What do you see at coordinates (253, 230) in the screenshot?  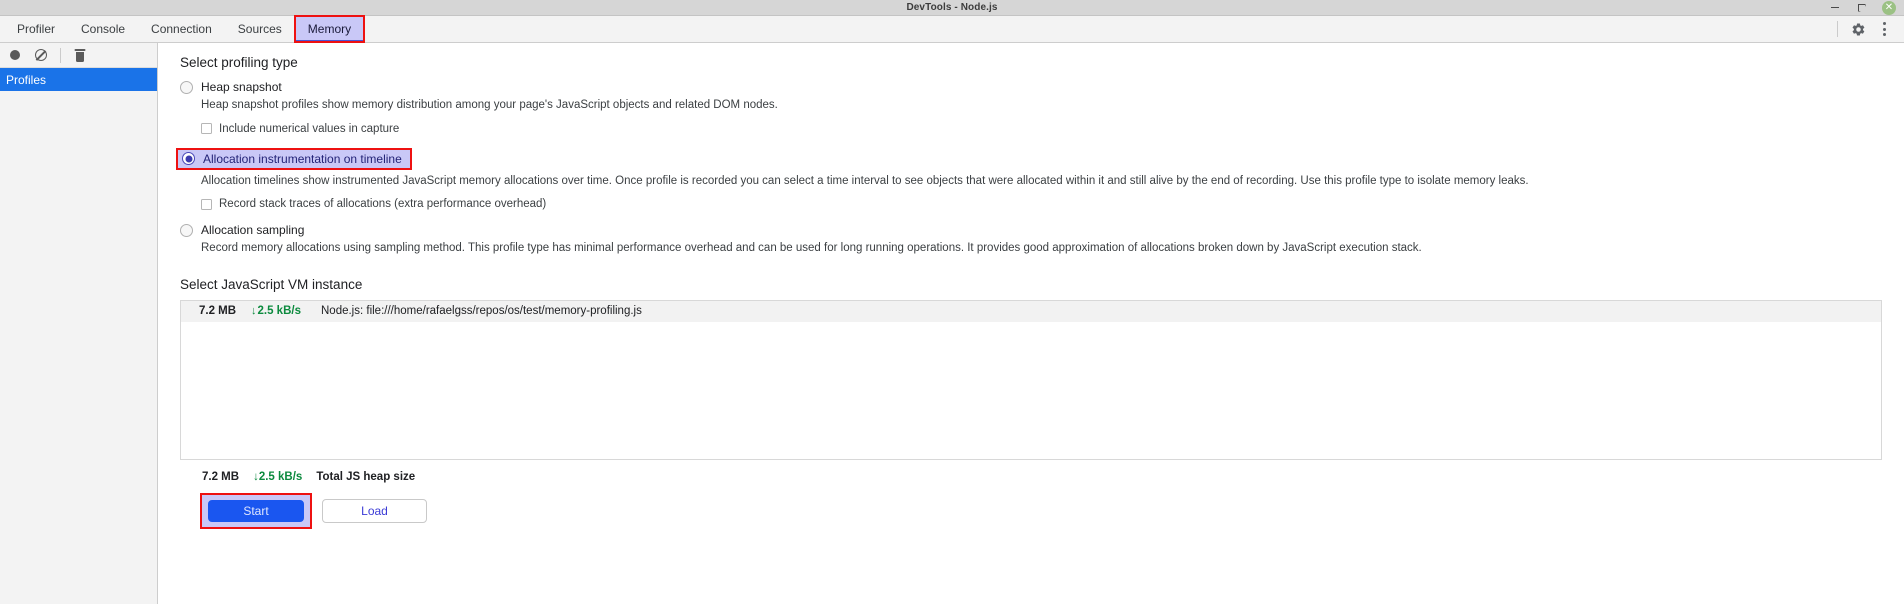 I see `option-label: Allocation sampling` at bounding box center [253, 230].